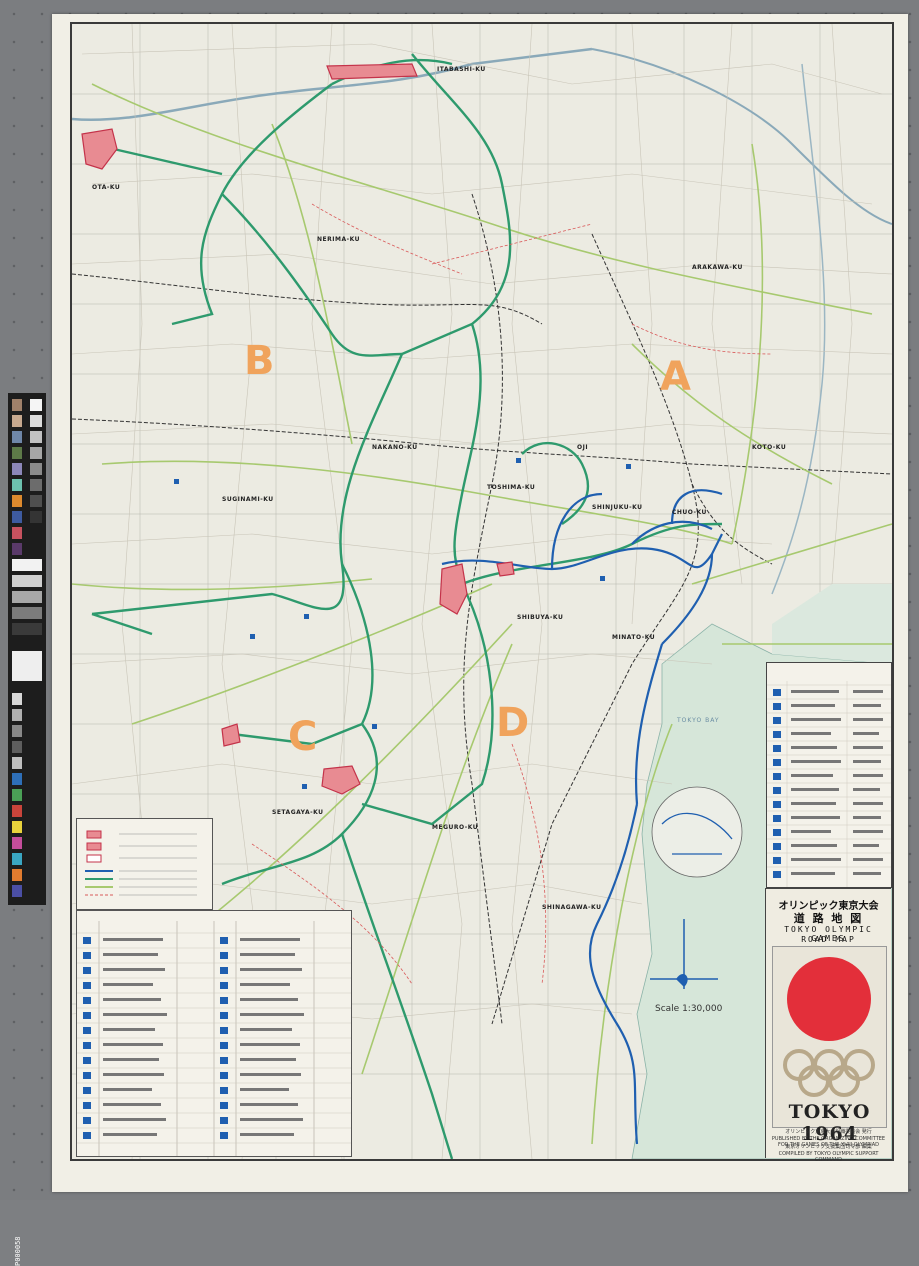 The width and height of the screenshot is (919, 1266). I want to click on olympic-rings-icon, so click(829, 1073).